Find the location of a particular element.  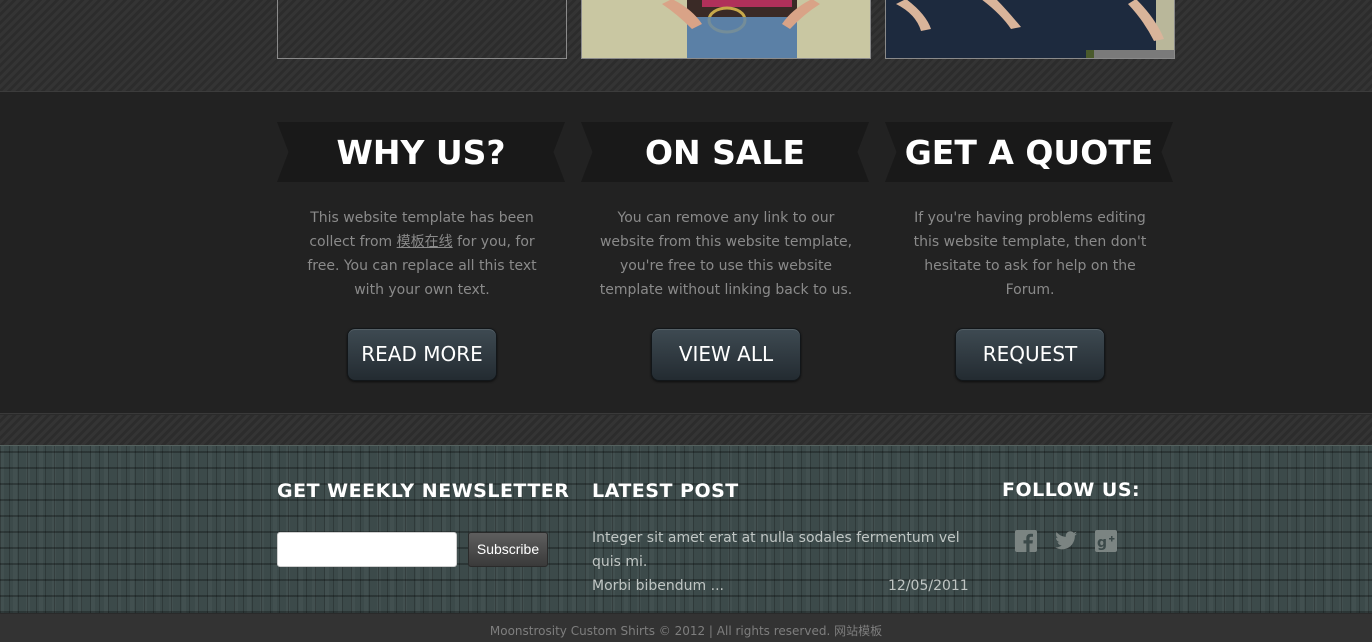

divider-strip is located at coordinates (686, 430).